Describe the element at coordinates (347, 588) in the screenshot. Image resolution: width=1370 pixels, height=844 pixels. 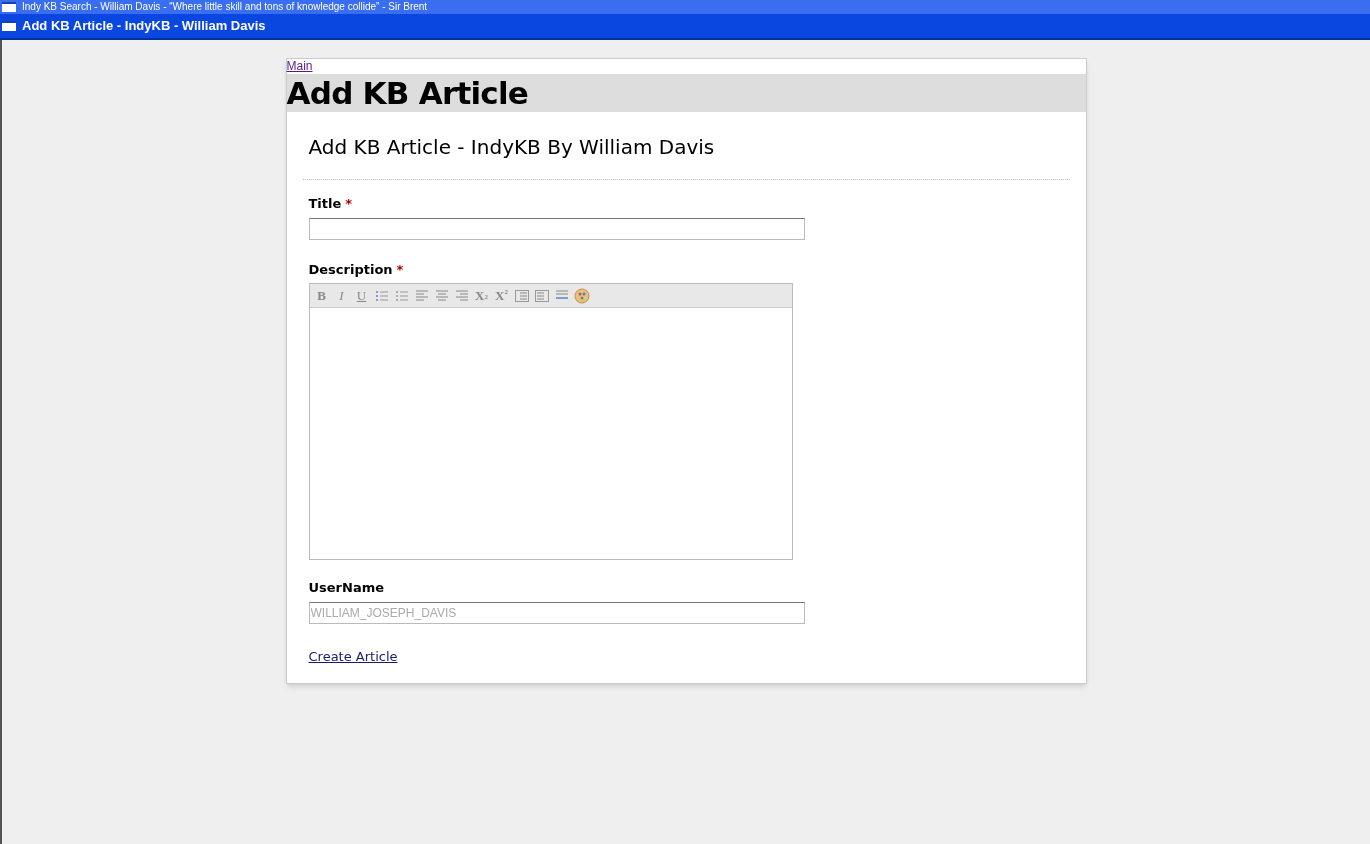
I see `field-label: UserName` at that location.